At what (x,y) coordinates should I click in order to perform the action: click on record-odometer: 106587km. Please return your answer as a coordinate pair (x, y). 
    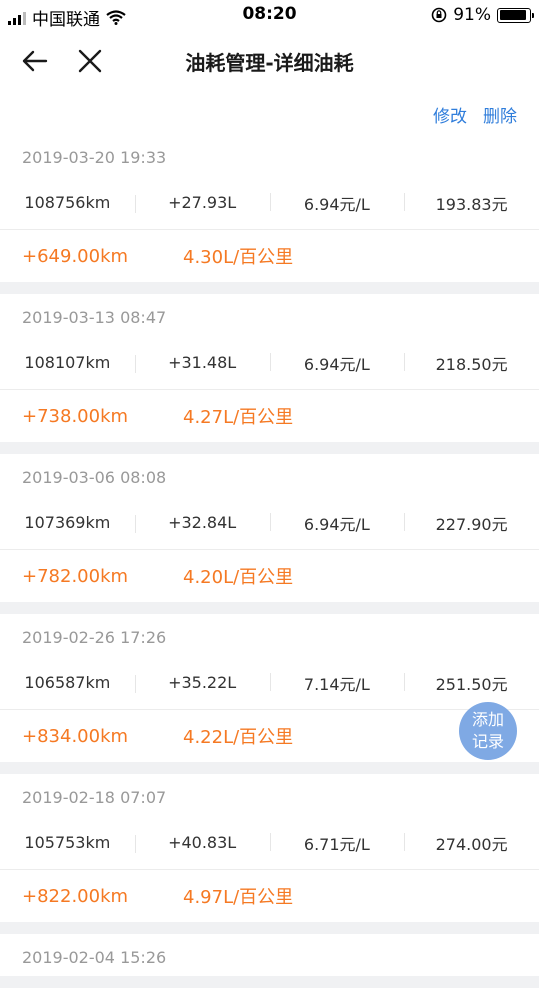
    Looking at the image, I should click on (67, 682).